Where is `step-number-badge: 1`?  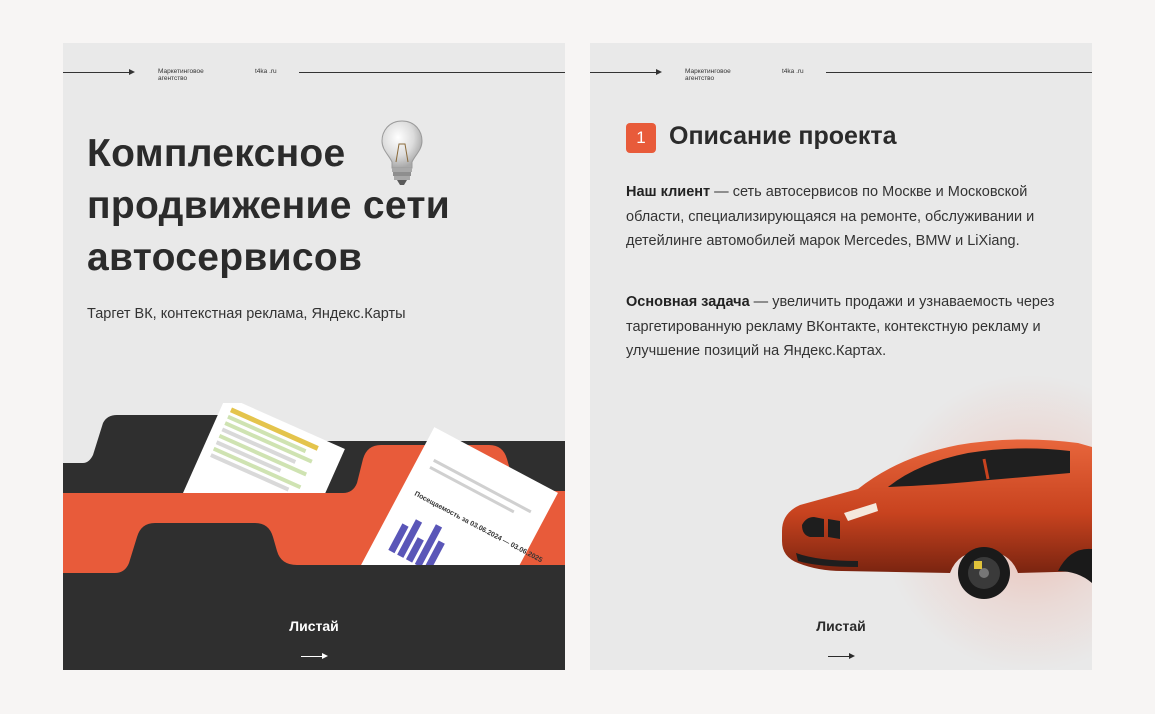 step-number-badge: 1 is located at coordinates (641, 138).